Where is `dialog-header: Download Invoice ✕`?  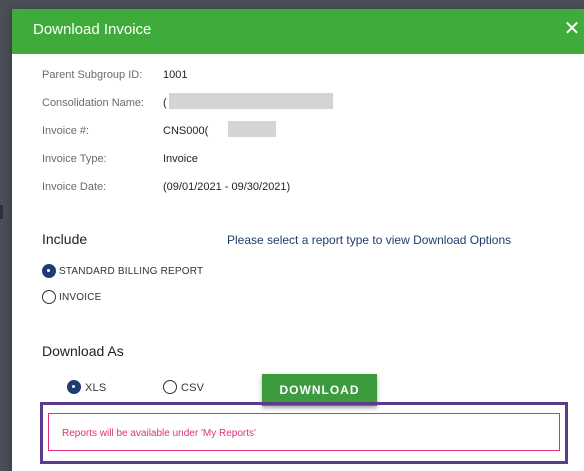 dialog-header: Download Invoice ✕ is located at coordinates (298, 31).